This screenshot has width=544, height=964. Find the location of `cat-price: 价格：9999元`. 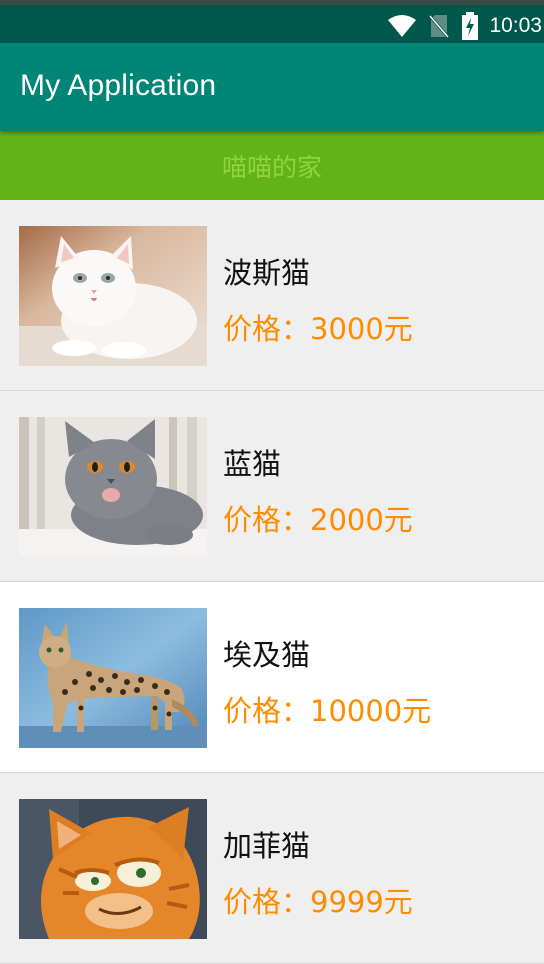

cat-price: 价格：9999元 is located at coordinates (318, 902).